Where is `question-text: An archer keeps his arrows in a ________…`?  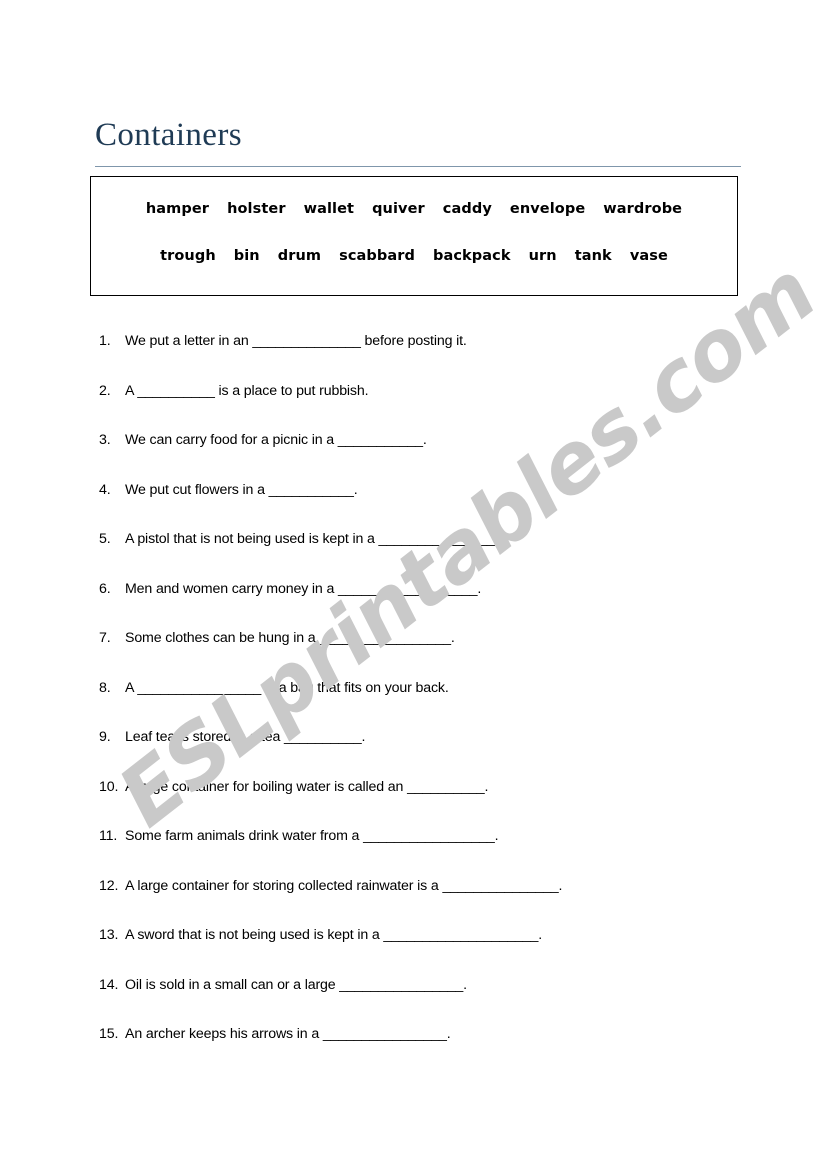 question-text: An archer keeps his arrows in a ________… is located at coordinates (288, 1034).